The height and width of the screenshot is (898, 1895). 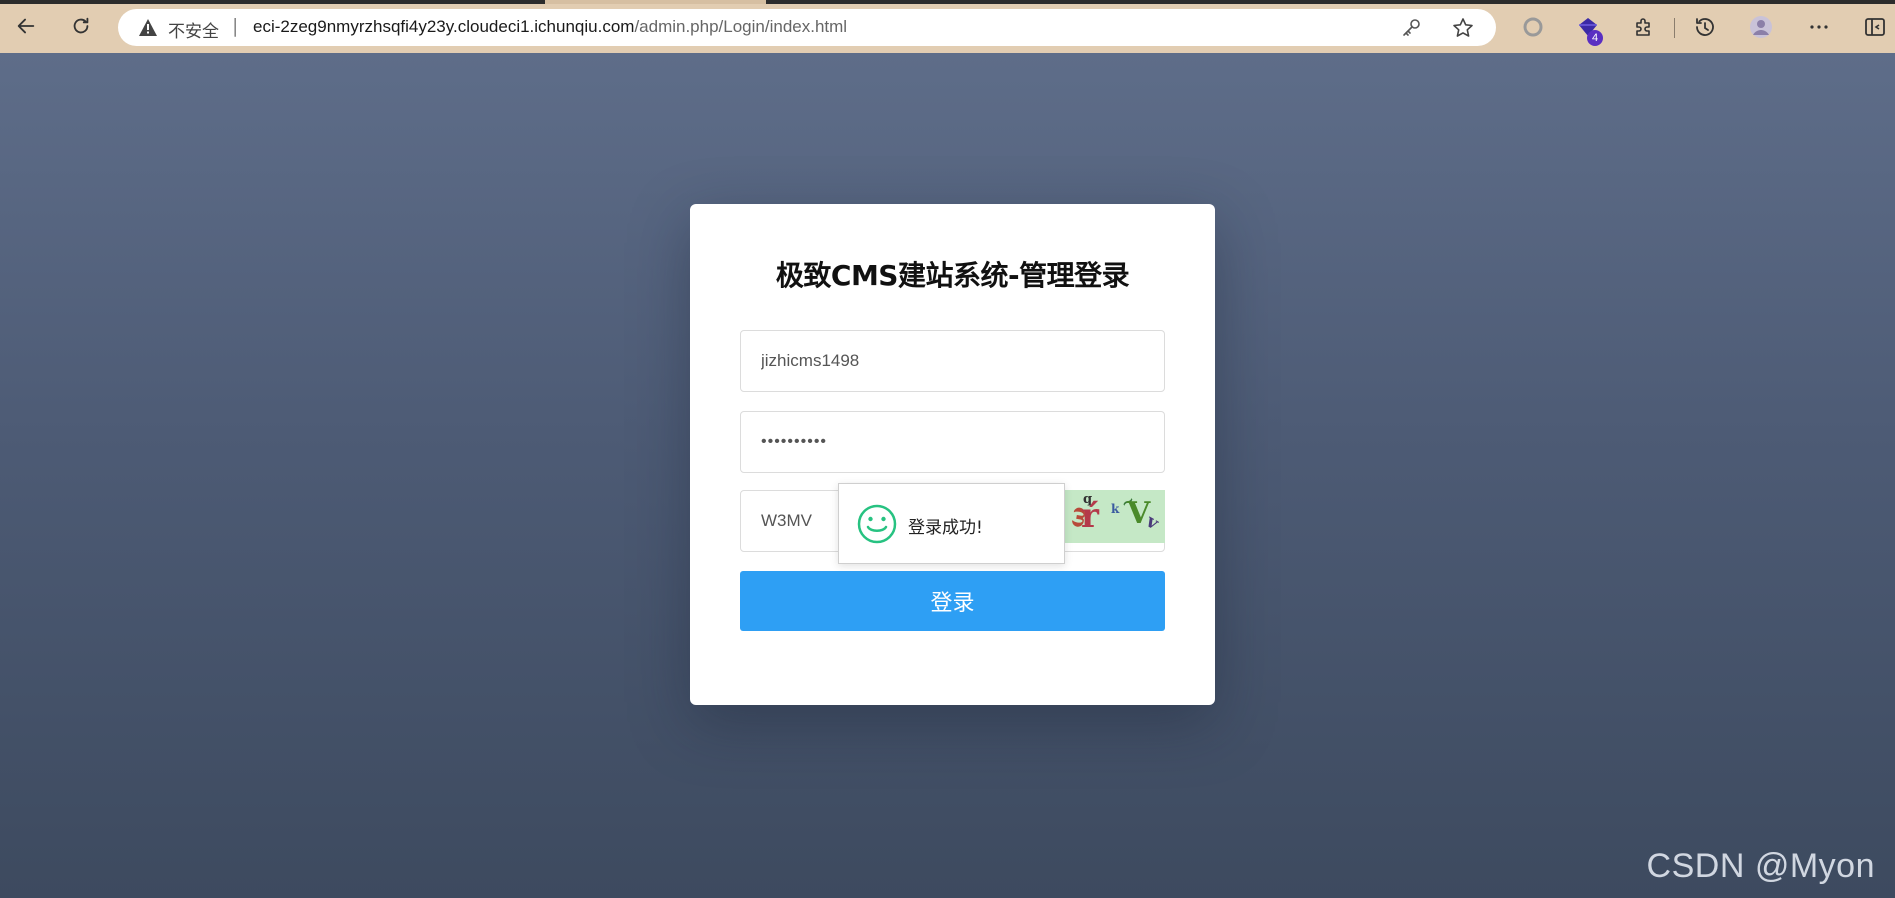 What do you see at coordinates (741, 26) in the screenshot?
I see `url-path: /admin.php/Login/index.html` at bounding box center [741, 26].